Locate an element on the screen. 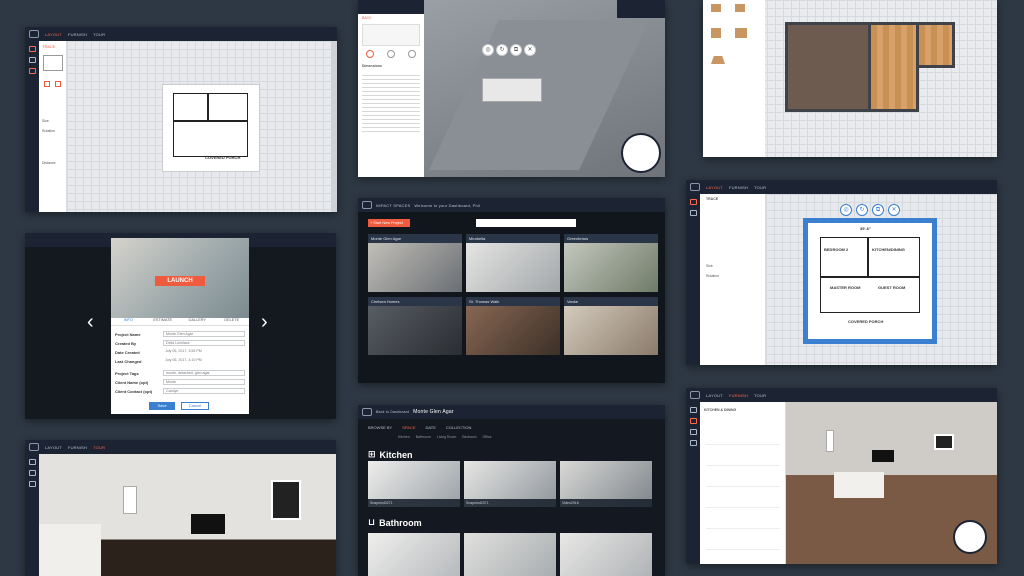 The image size is (1024, 576). dining-table is located at coordinates (512, 90).